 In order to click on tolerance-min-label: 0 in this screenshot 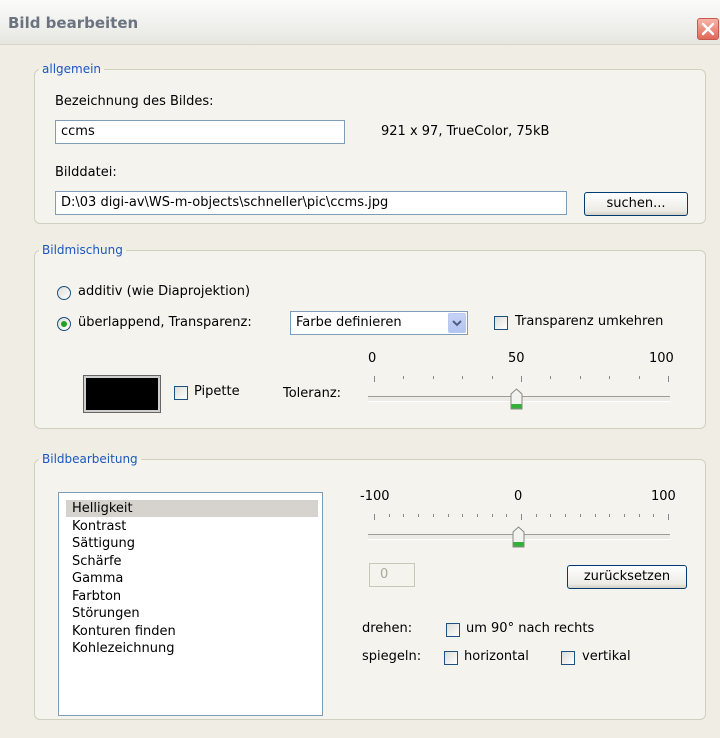, I will do `click(372, 358)`.